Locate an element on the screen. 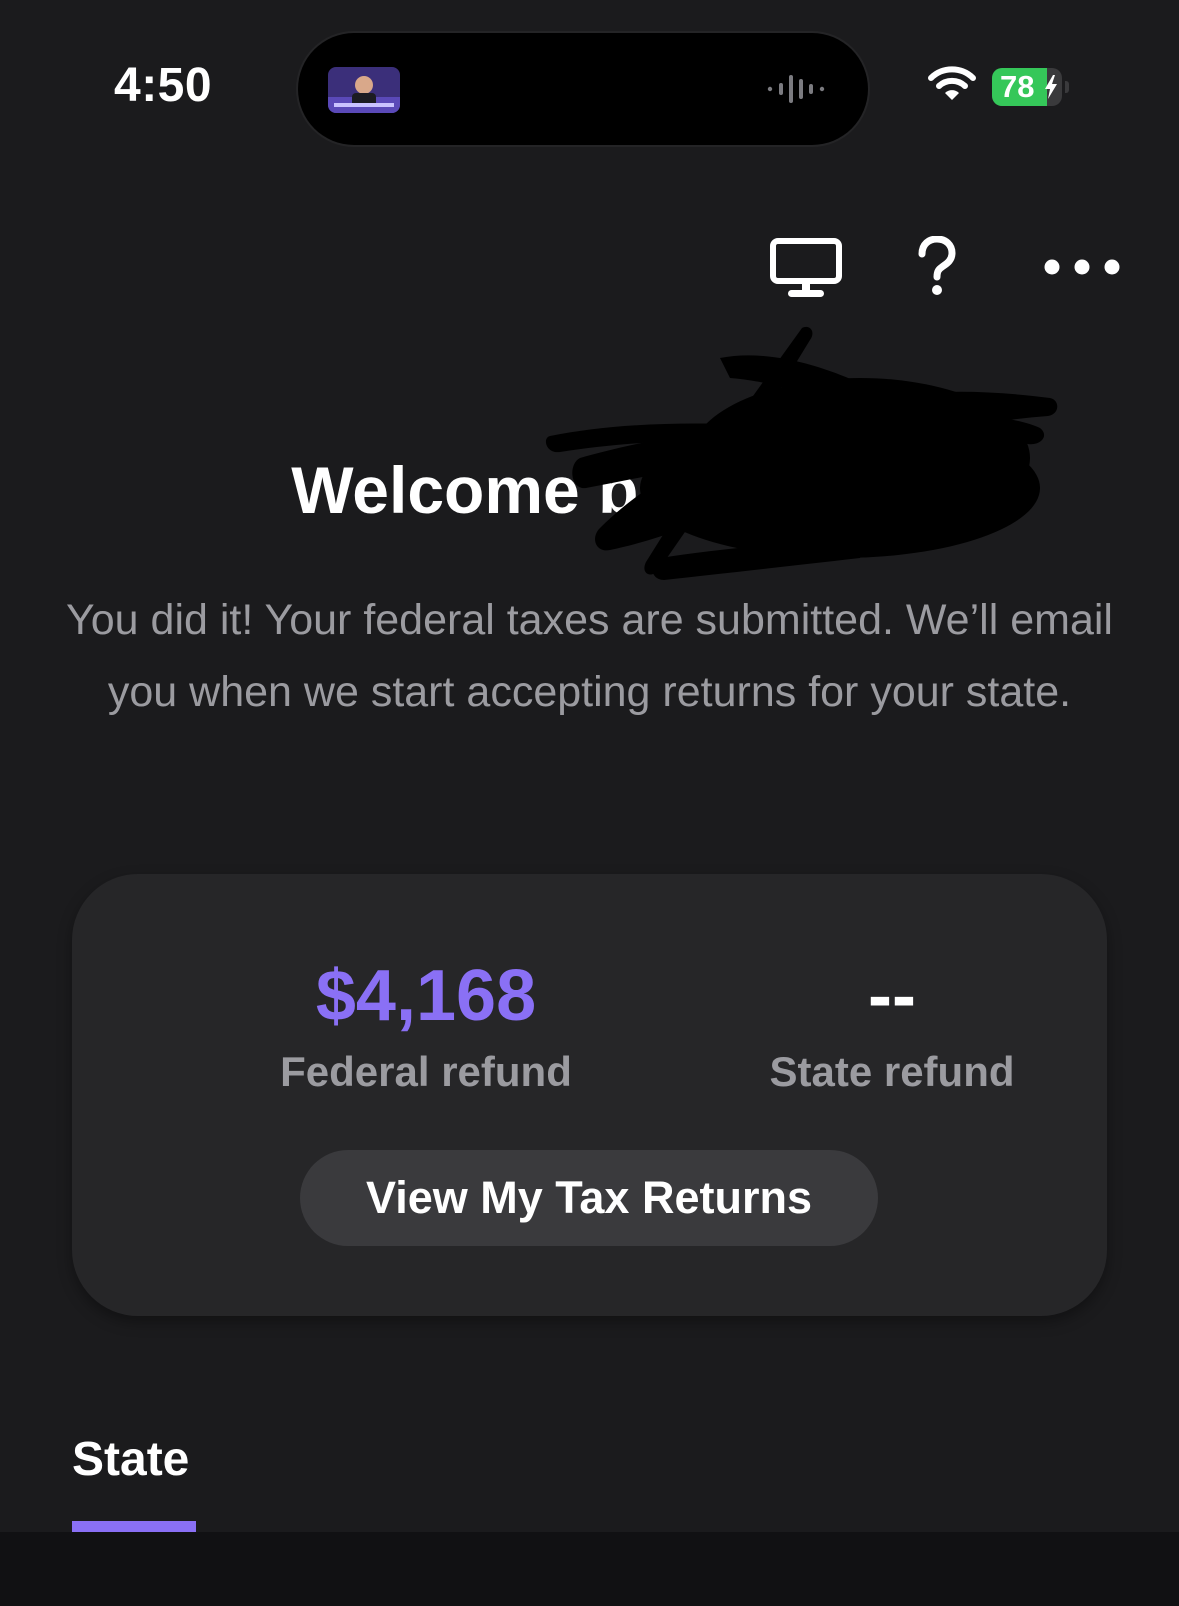  state-refund-summary: -- State refund is located at coordinates (892, 1025).